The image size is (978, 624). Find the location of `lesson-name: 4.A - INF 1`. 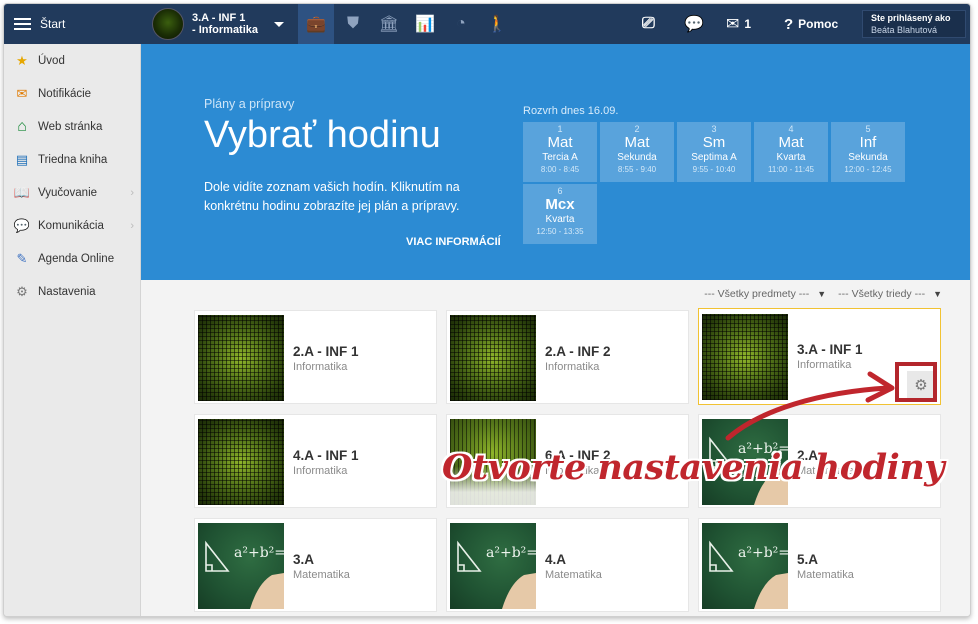

lesson-name: 4.A - INF 1 is located at coordinates (326, 455).